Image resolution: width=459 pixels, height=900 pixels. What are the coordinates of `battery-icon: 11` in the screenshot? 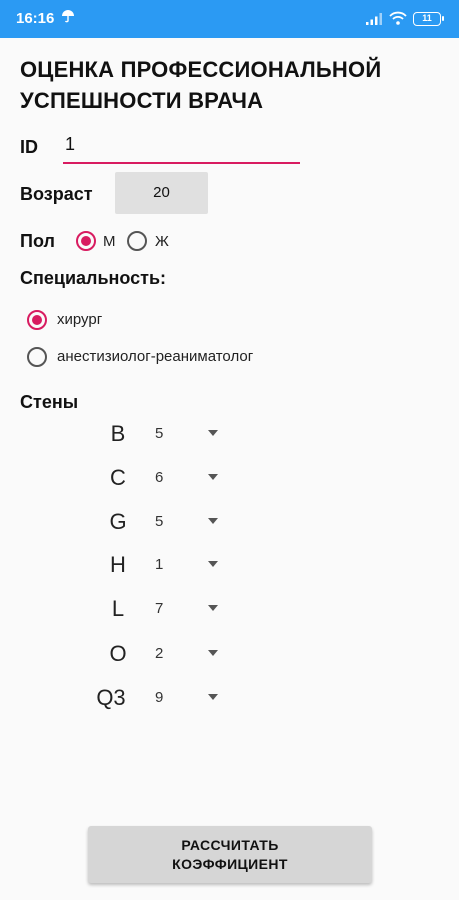 It's located at (428, 19).